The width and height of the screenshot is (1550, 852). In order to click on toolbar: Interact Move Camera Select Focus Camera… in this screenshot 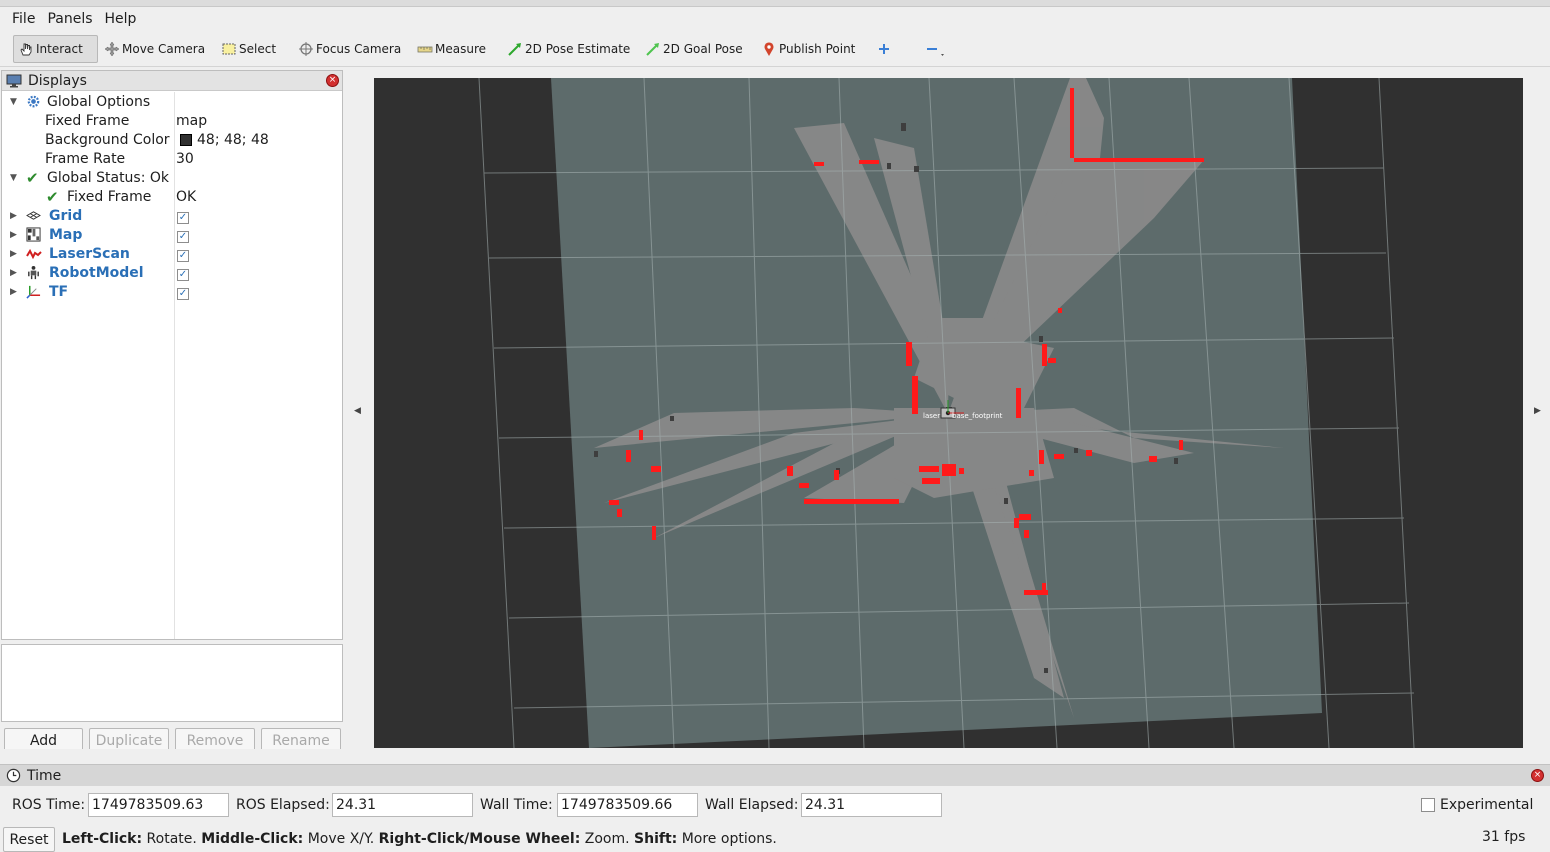, I will do `click(775, 49)`.